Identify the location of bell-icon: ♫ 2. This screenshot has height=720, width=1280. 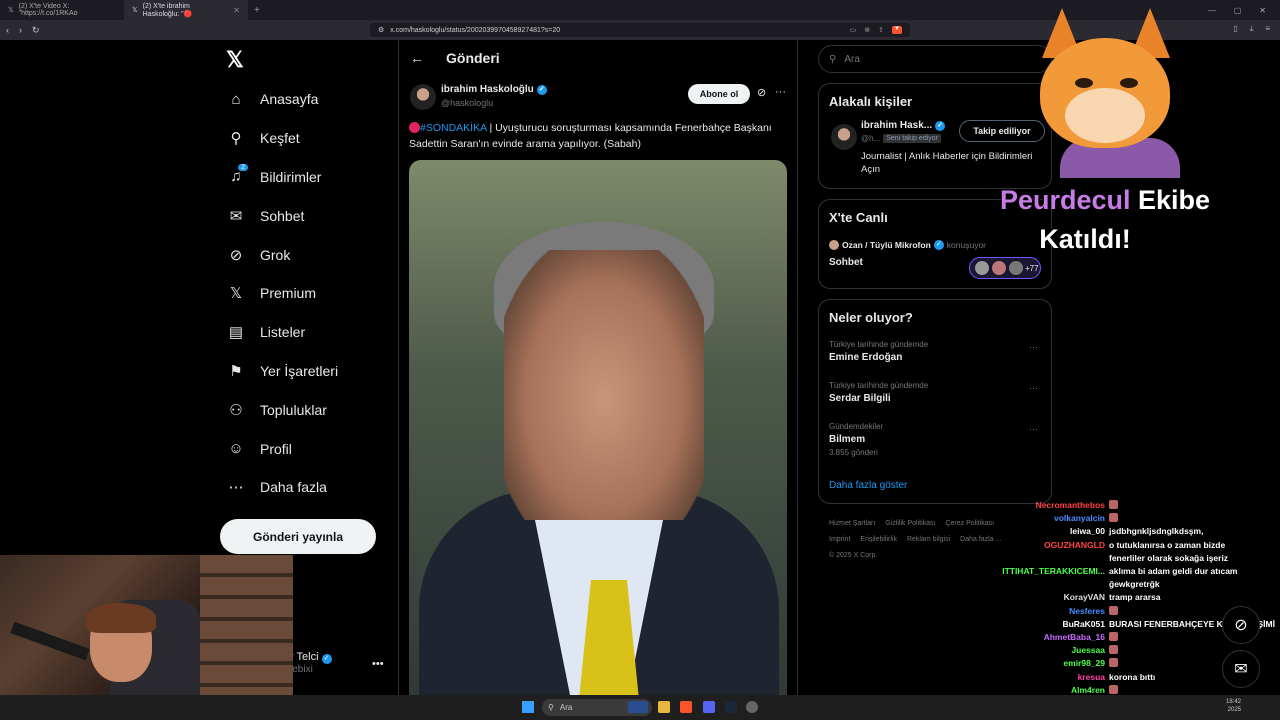
(237, 174).